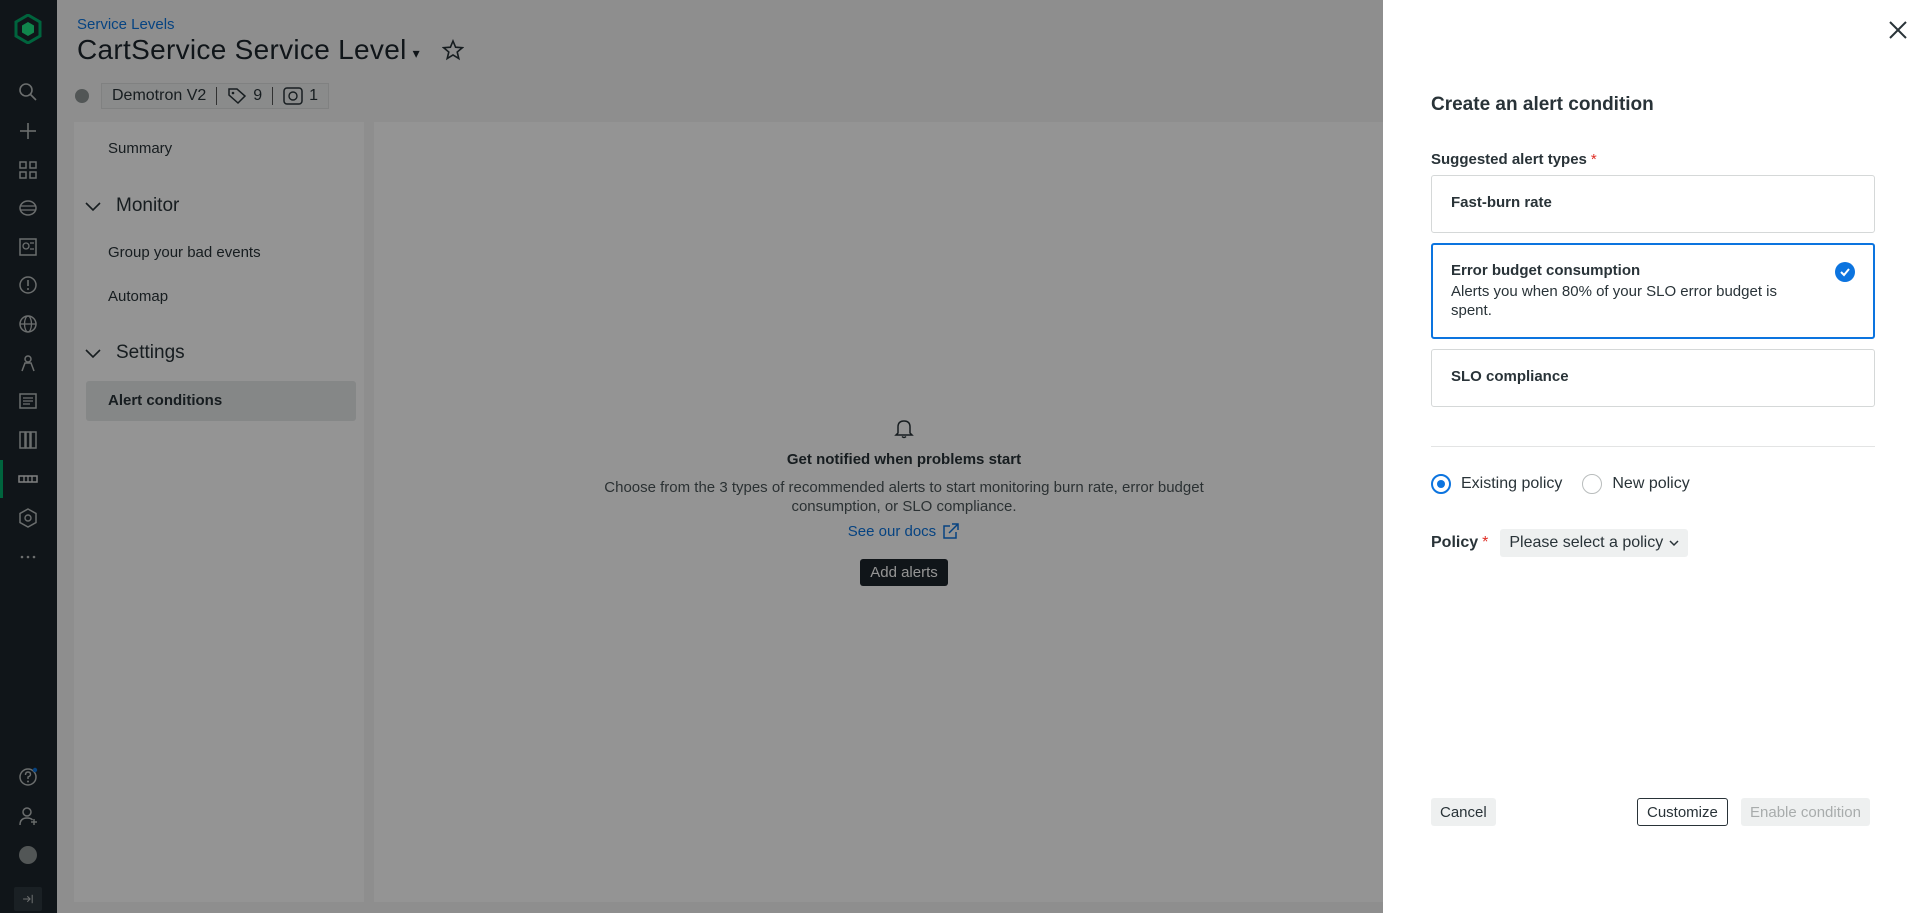 The image size is (1920, 913). Describe the element at coordinates (1455, 542) in the screenshot. I see `policy-label-text: Policy` at that location.